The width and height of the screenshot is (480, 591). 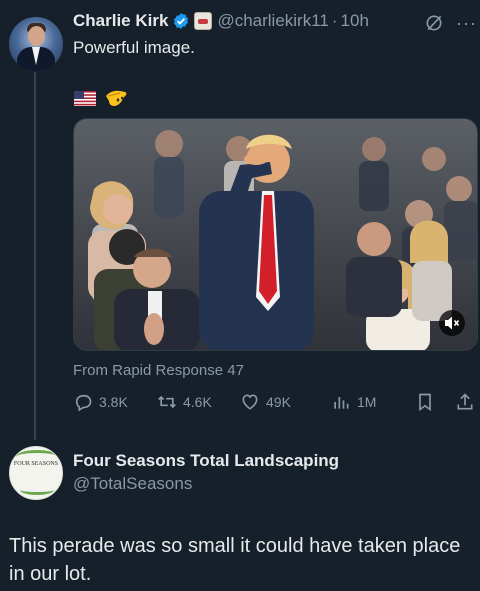 I want to click on reply-icon, so click(x=83, y=403).